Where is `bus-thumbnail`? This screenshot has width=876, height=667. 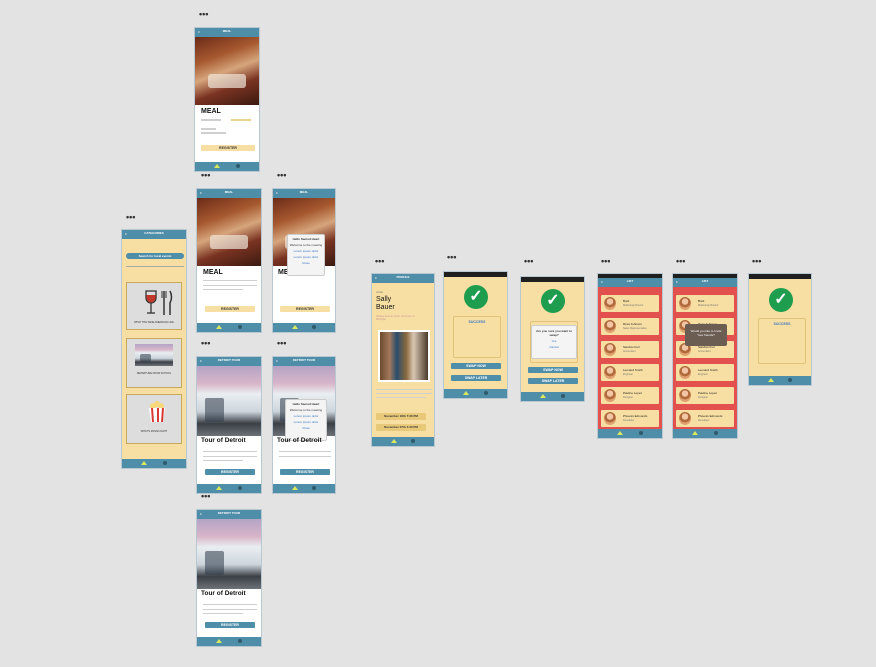 bus-thumbnail is located at coordinates (154, 355).